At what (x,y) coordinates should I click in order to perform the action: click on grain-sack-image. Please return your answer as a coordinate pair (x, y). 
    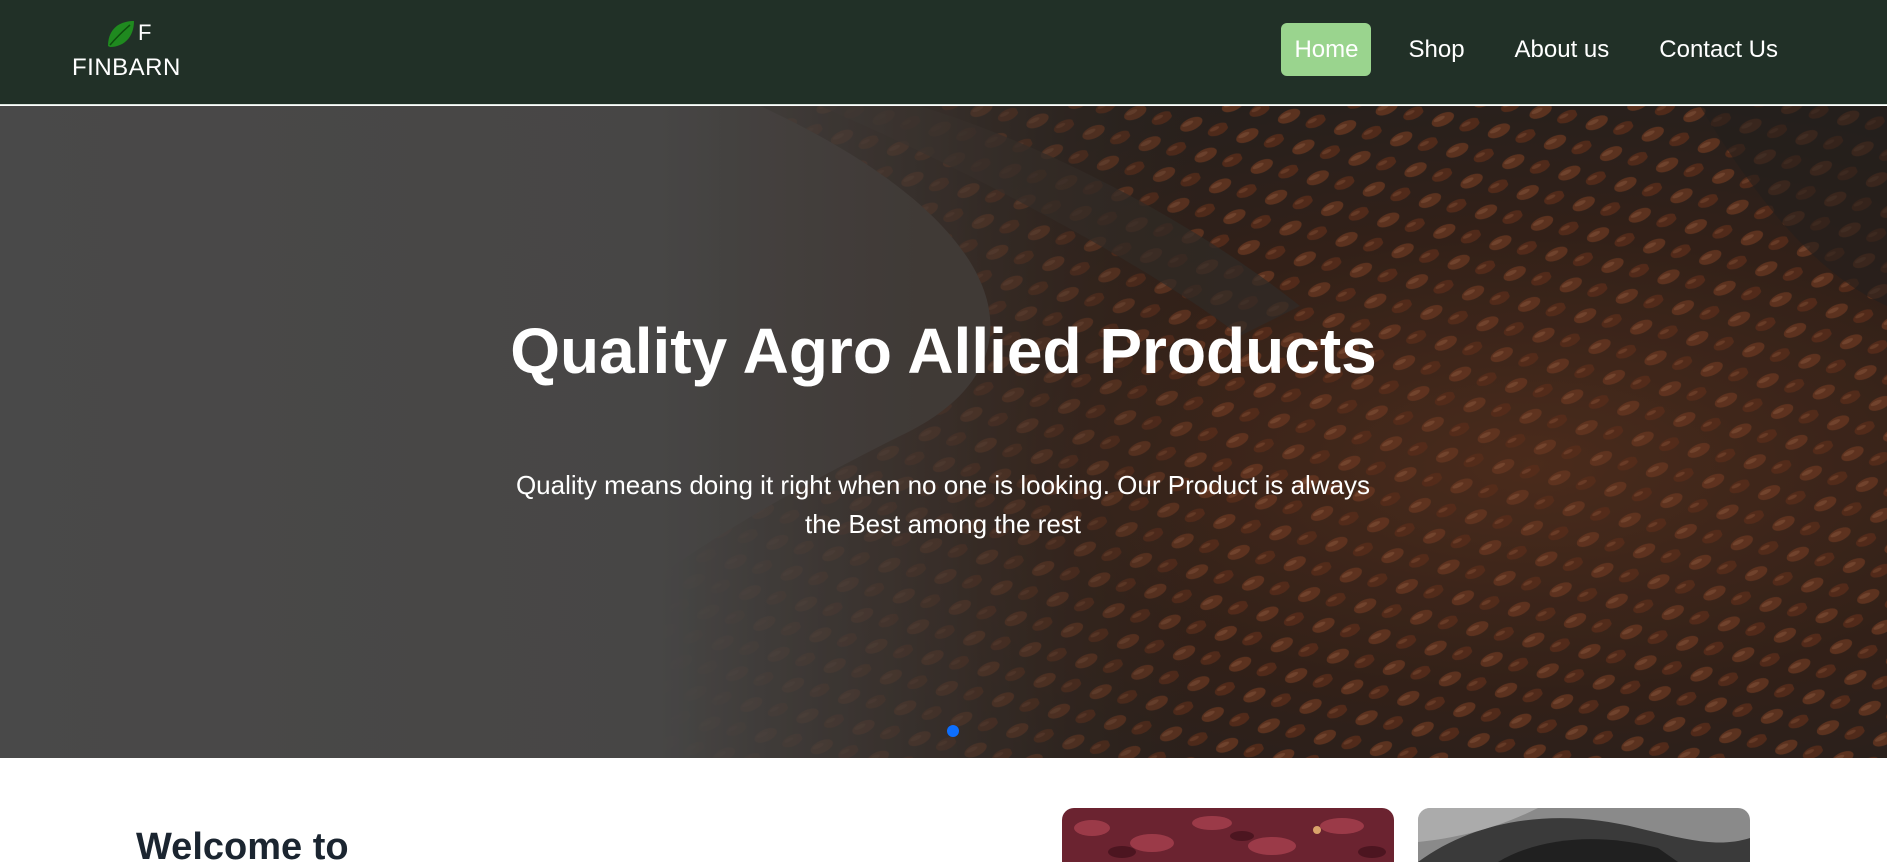
    Looking at the image, I should click on (1584, 835).